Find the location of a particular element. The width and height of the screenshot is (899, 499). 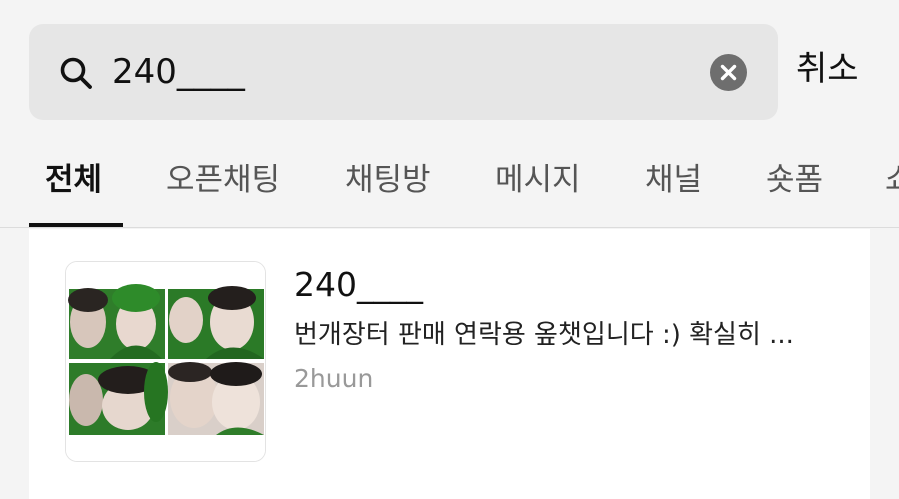

active-tab-indicator is located at coordinates (76, 225).